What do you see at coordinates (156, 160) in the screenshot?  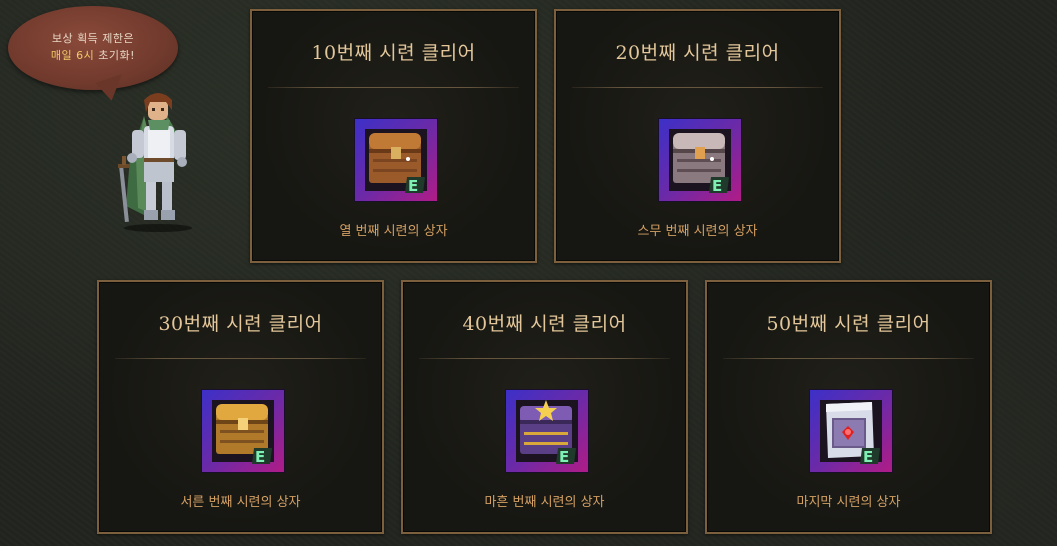 I see `knight-character-image` at bounding box center [156, 160].